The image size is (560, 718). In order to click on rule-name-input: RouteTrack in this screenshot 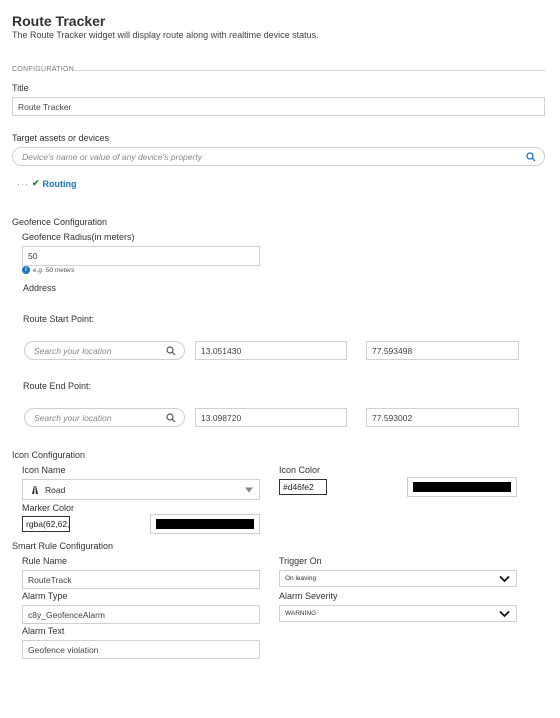, I will do `click(141, 579)`.